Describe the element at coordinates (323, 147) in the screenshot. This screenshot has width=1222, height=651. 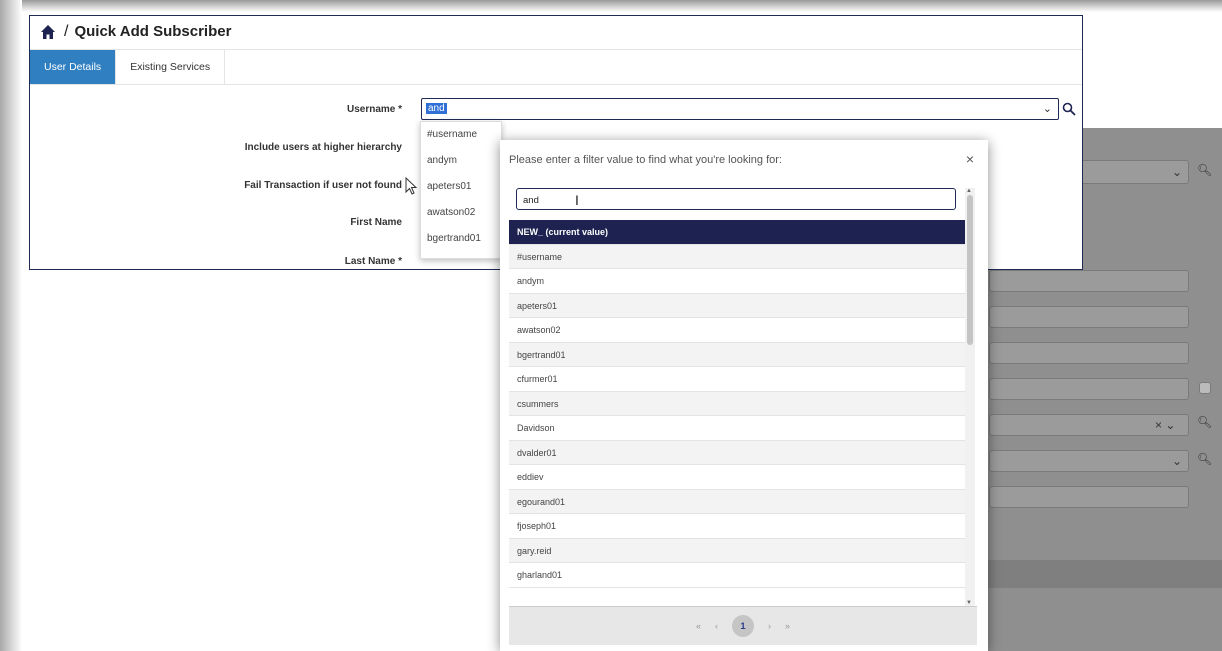
I see `higher-hierarchy-label: Include users at higher hierarchy` at that location.